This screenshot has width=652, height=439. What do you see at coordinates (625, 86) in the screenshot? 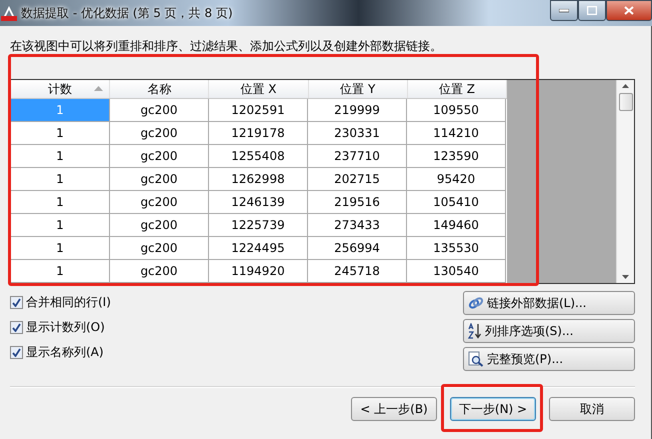
I see `scroll-up-icon` at bounding box center [625, 86].